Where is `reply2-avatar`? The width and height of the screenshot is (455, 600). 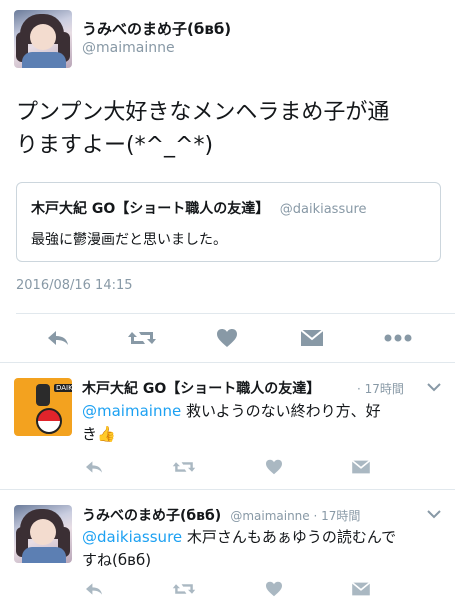 reply2-avatar is located at coordinates (43, 534).